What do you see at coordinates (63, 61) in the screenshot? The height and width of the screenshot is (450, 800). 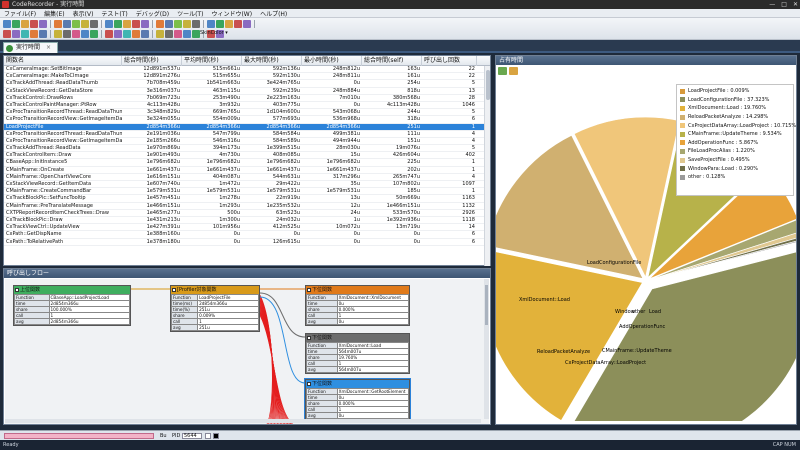 I see `column-header: 関数名` at bounding box center [63, 61].